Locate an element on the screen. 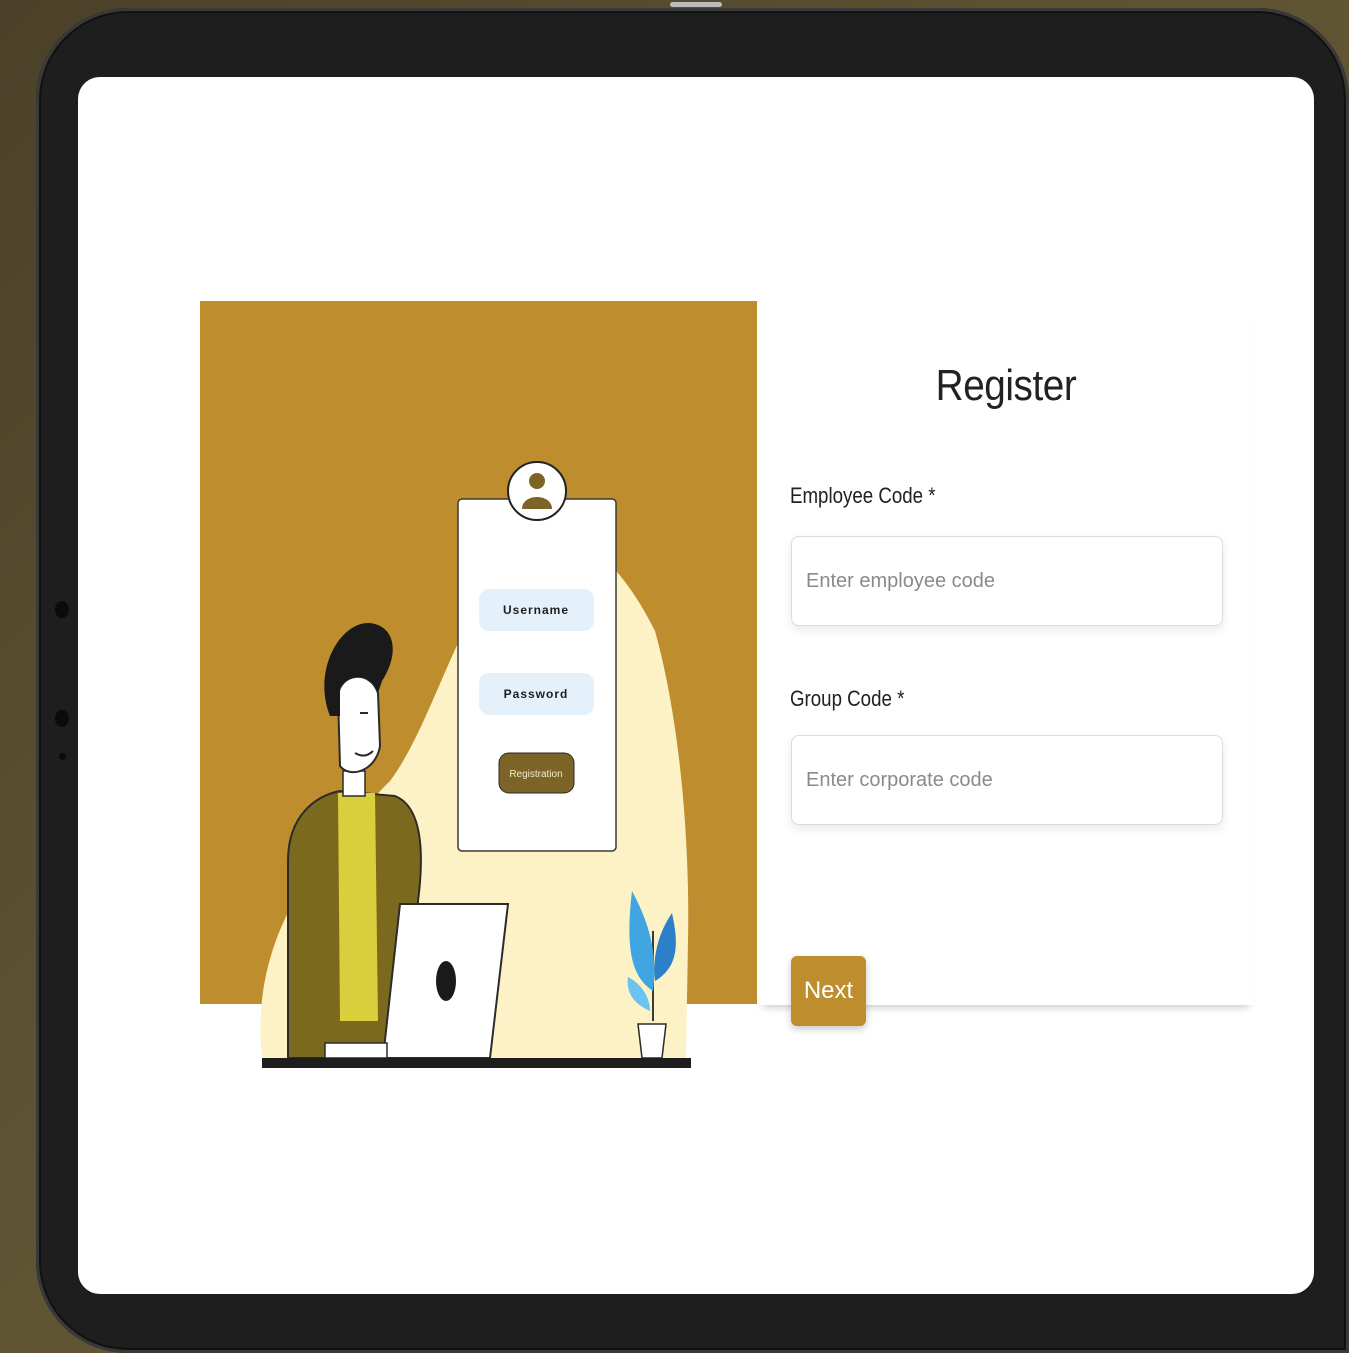 This screenshot has width=1349, height=1353. microphone-dot is located at coordinates (62, 756).